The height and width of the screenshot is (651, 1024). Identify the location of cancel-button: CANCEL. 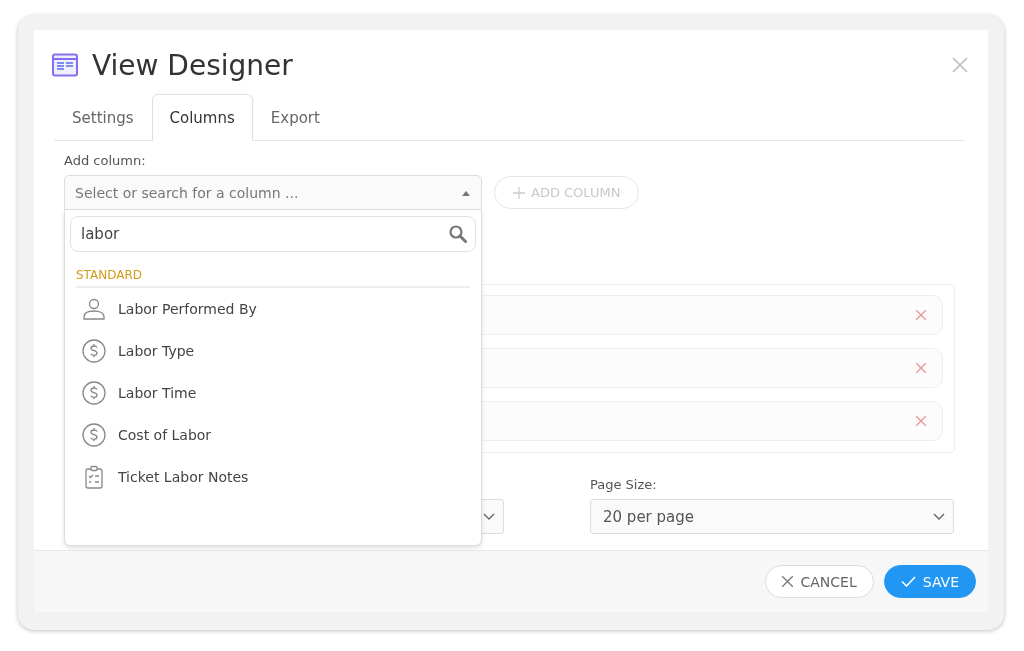
(819, 581).